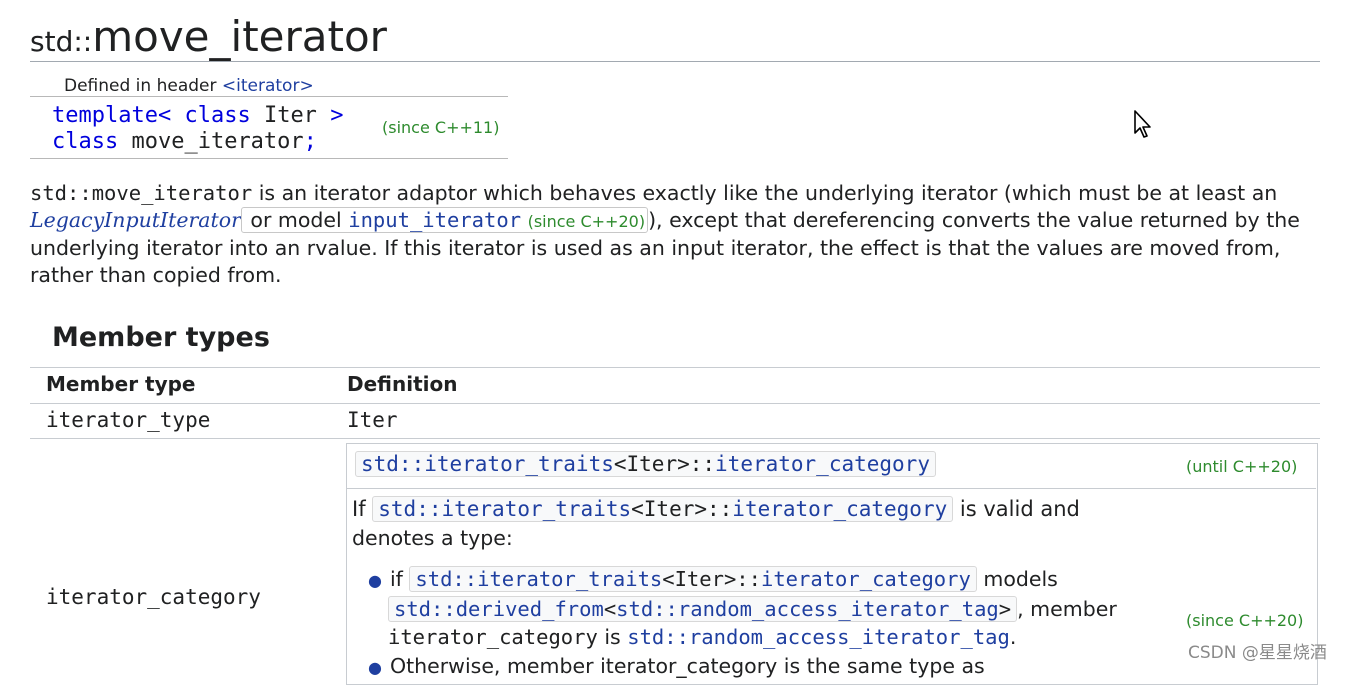 Image resolution: width=1353 pixels, height=685 pixels. What do you see at coordinates (612, 637) in the screenshot?
I see `is-text: is` at bounding box center [612, 637].